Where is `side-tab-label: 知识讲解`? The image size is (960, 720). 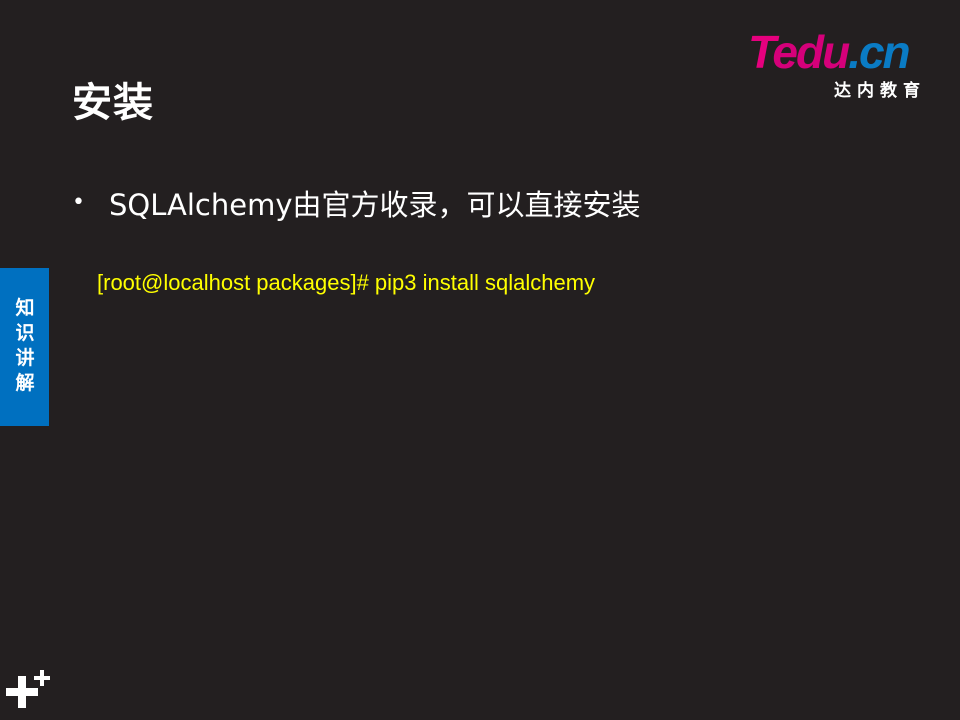
side-tab-label: 知识讲解 is located at coordinates (25, 345).